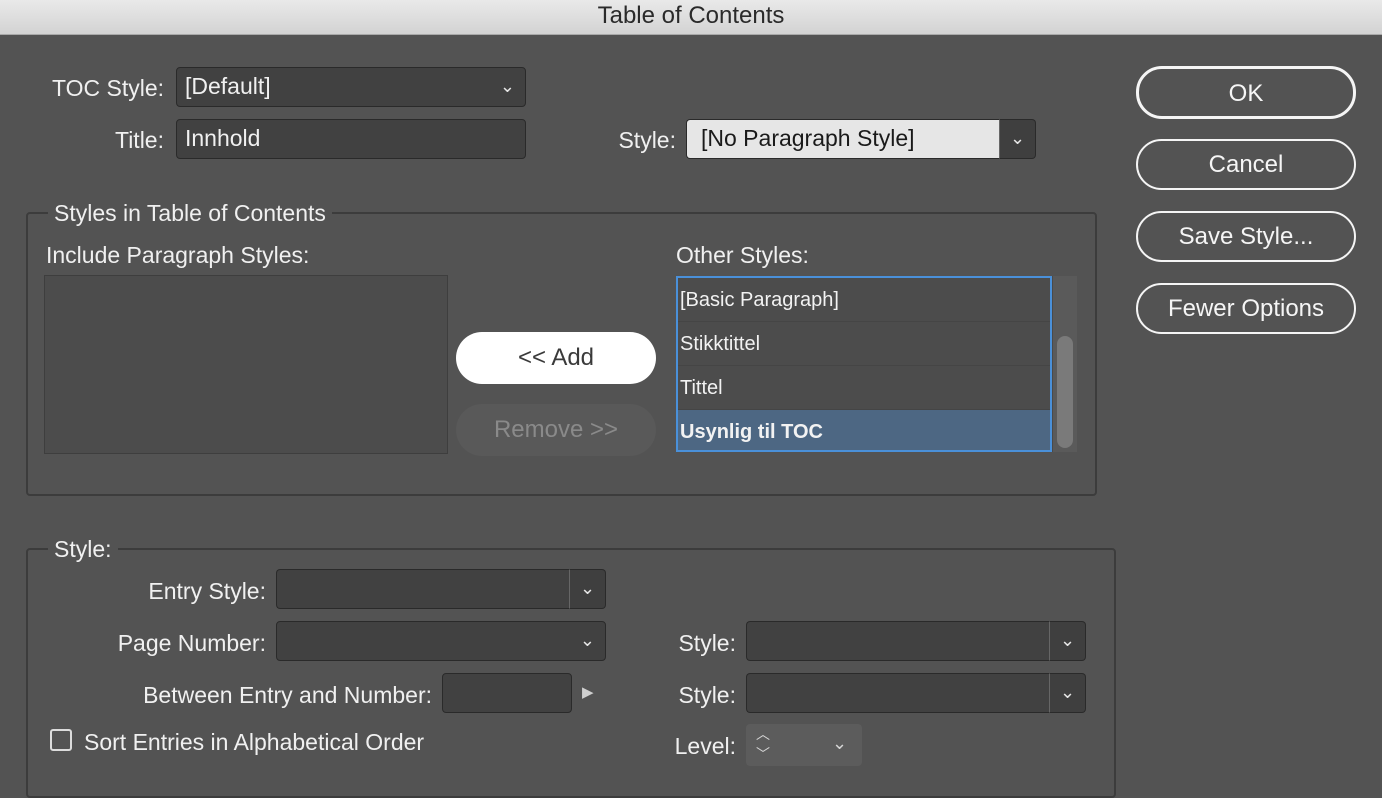  I want to click on between-entry-style-combo, so click(898, 693).